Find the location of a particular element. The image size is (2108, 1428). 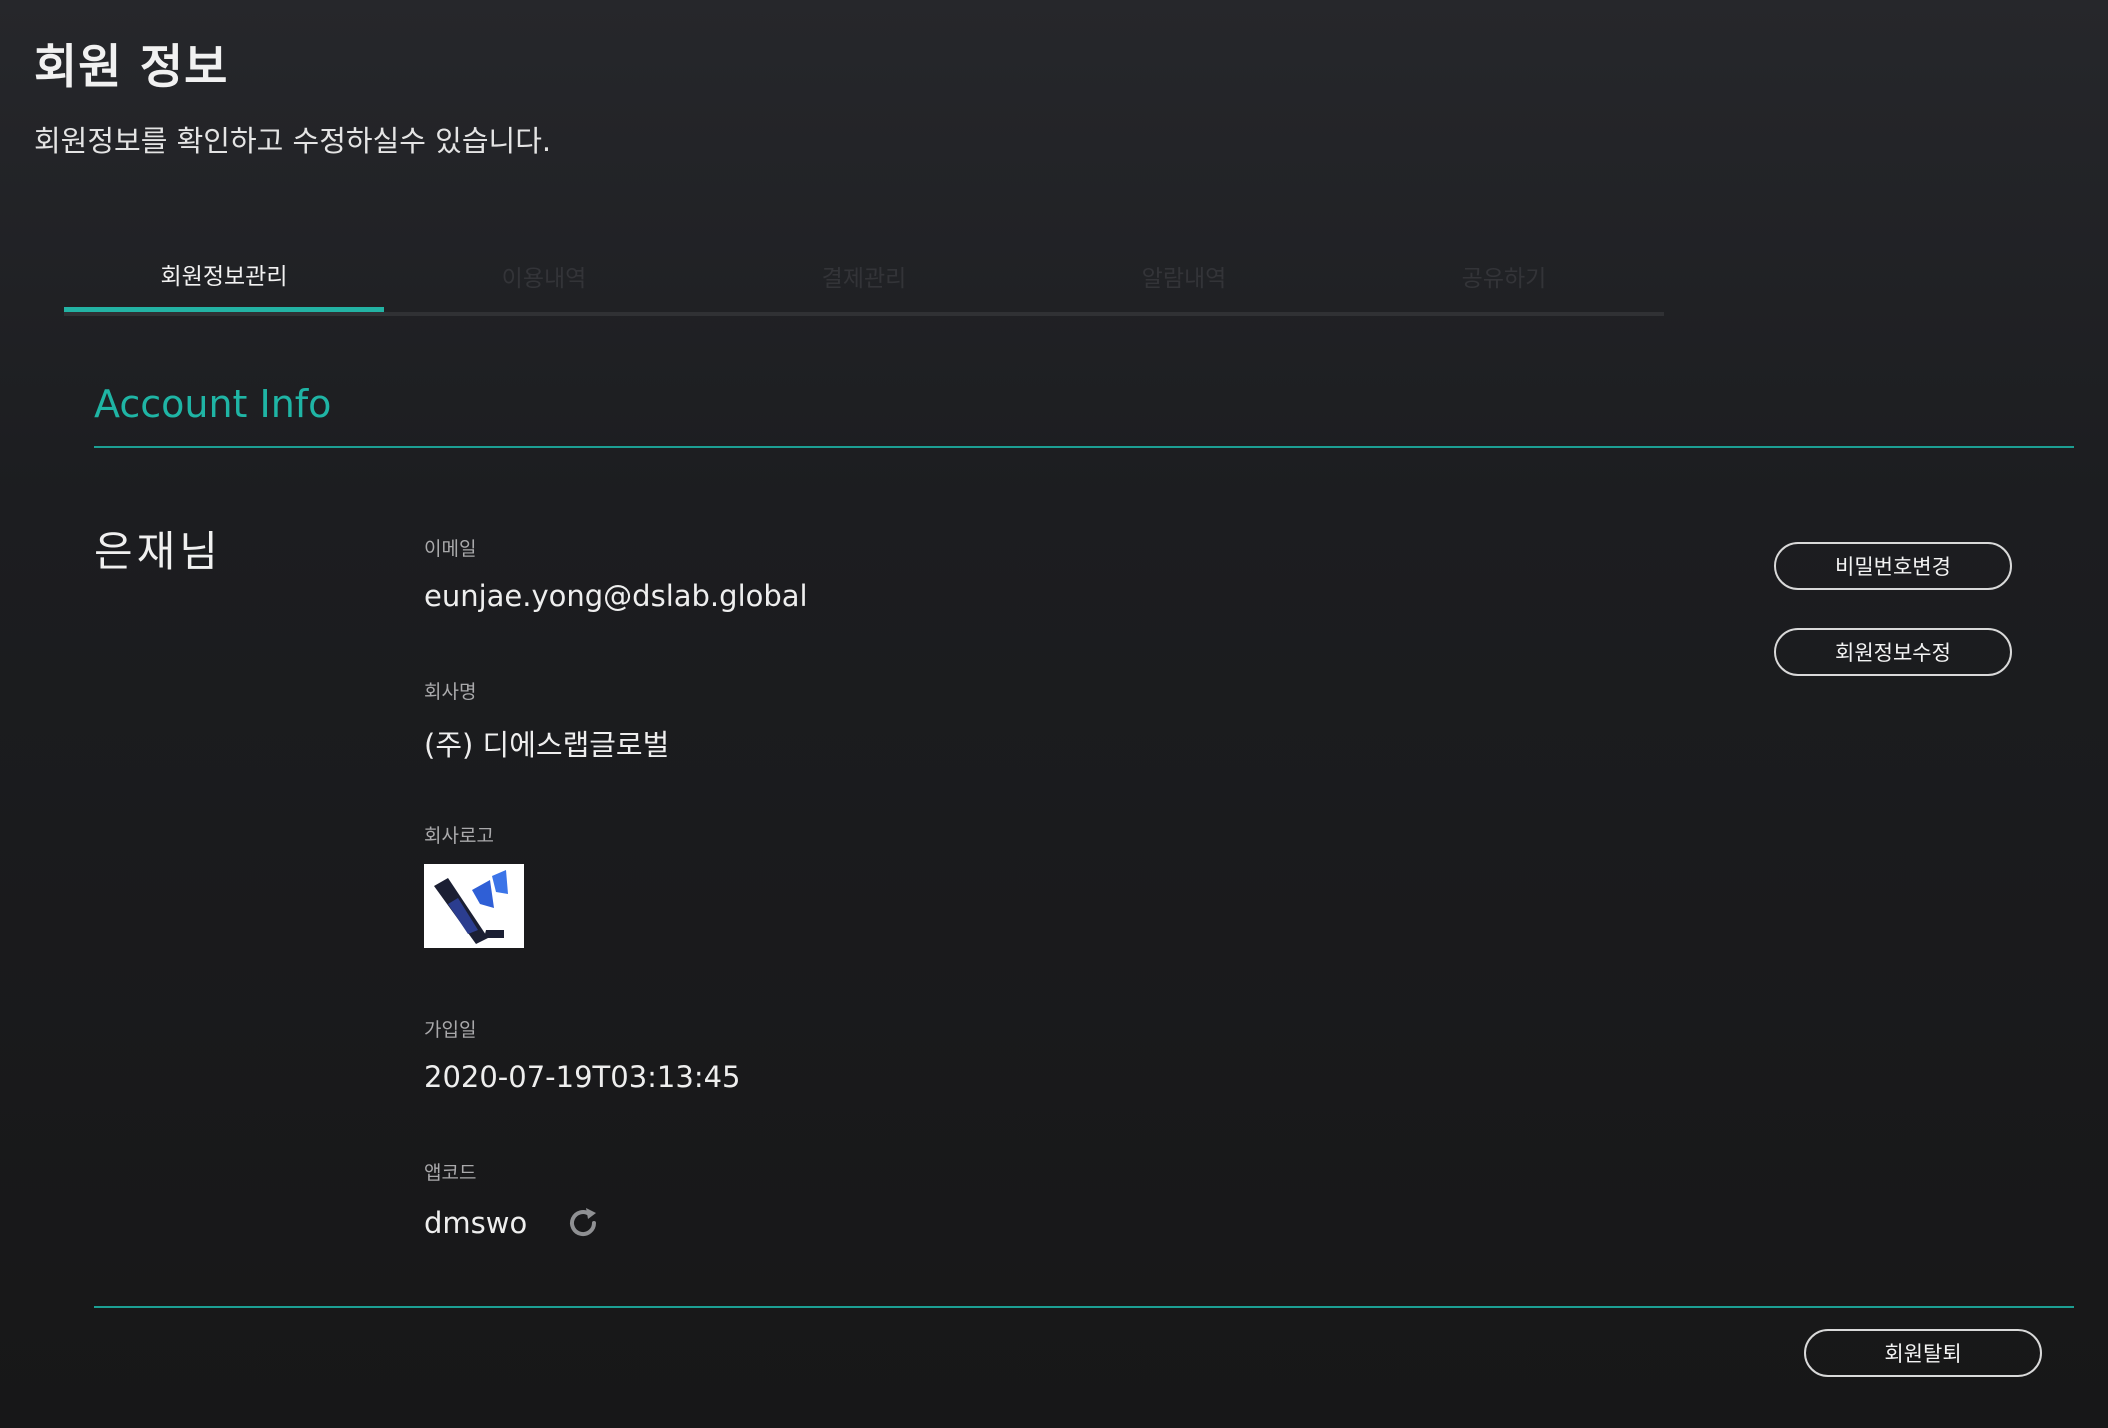

tab-payment: 결제관리 is located at coordinates (864, 276).